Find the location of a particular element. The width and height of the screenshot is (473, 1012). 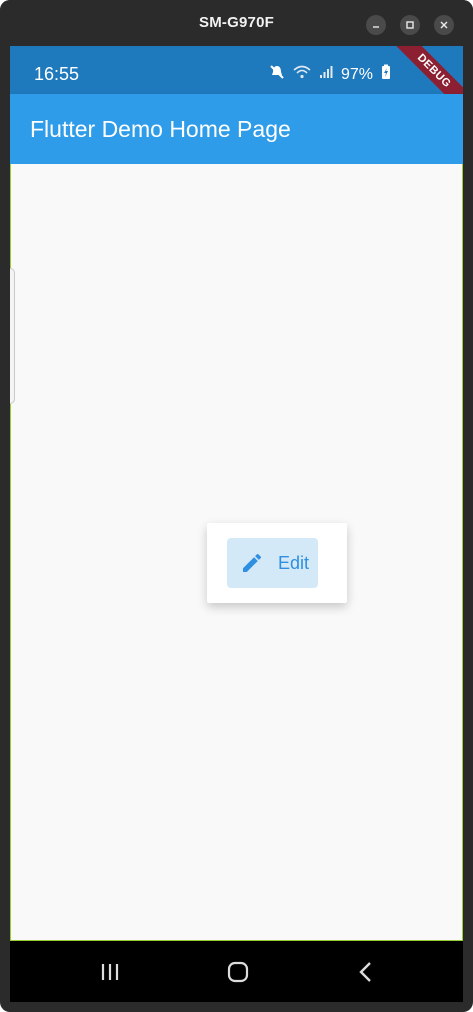

edit-button: Edit is located at coordinates (272, 563).